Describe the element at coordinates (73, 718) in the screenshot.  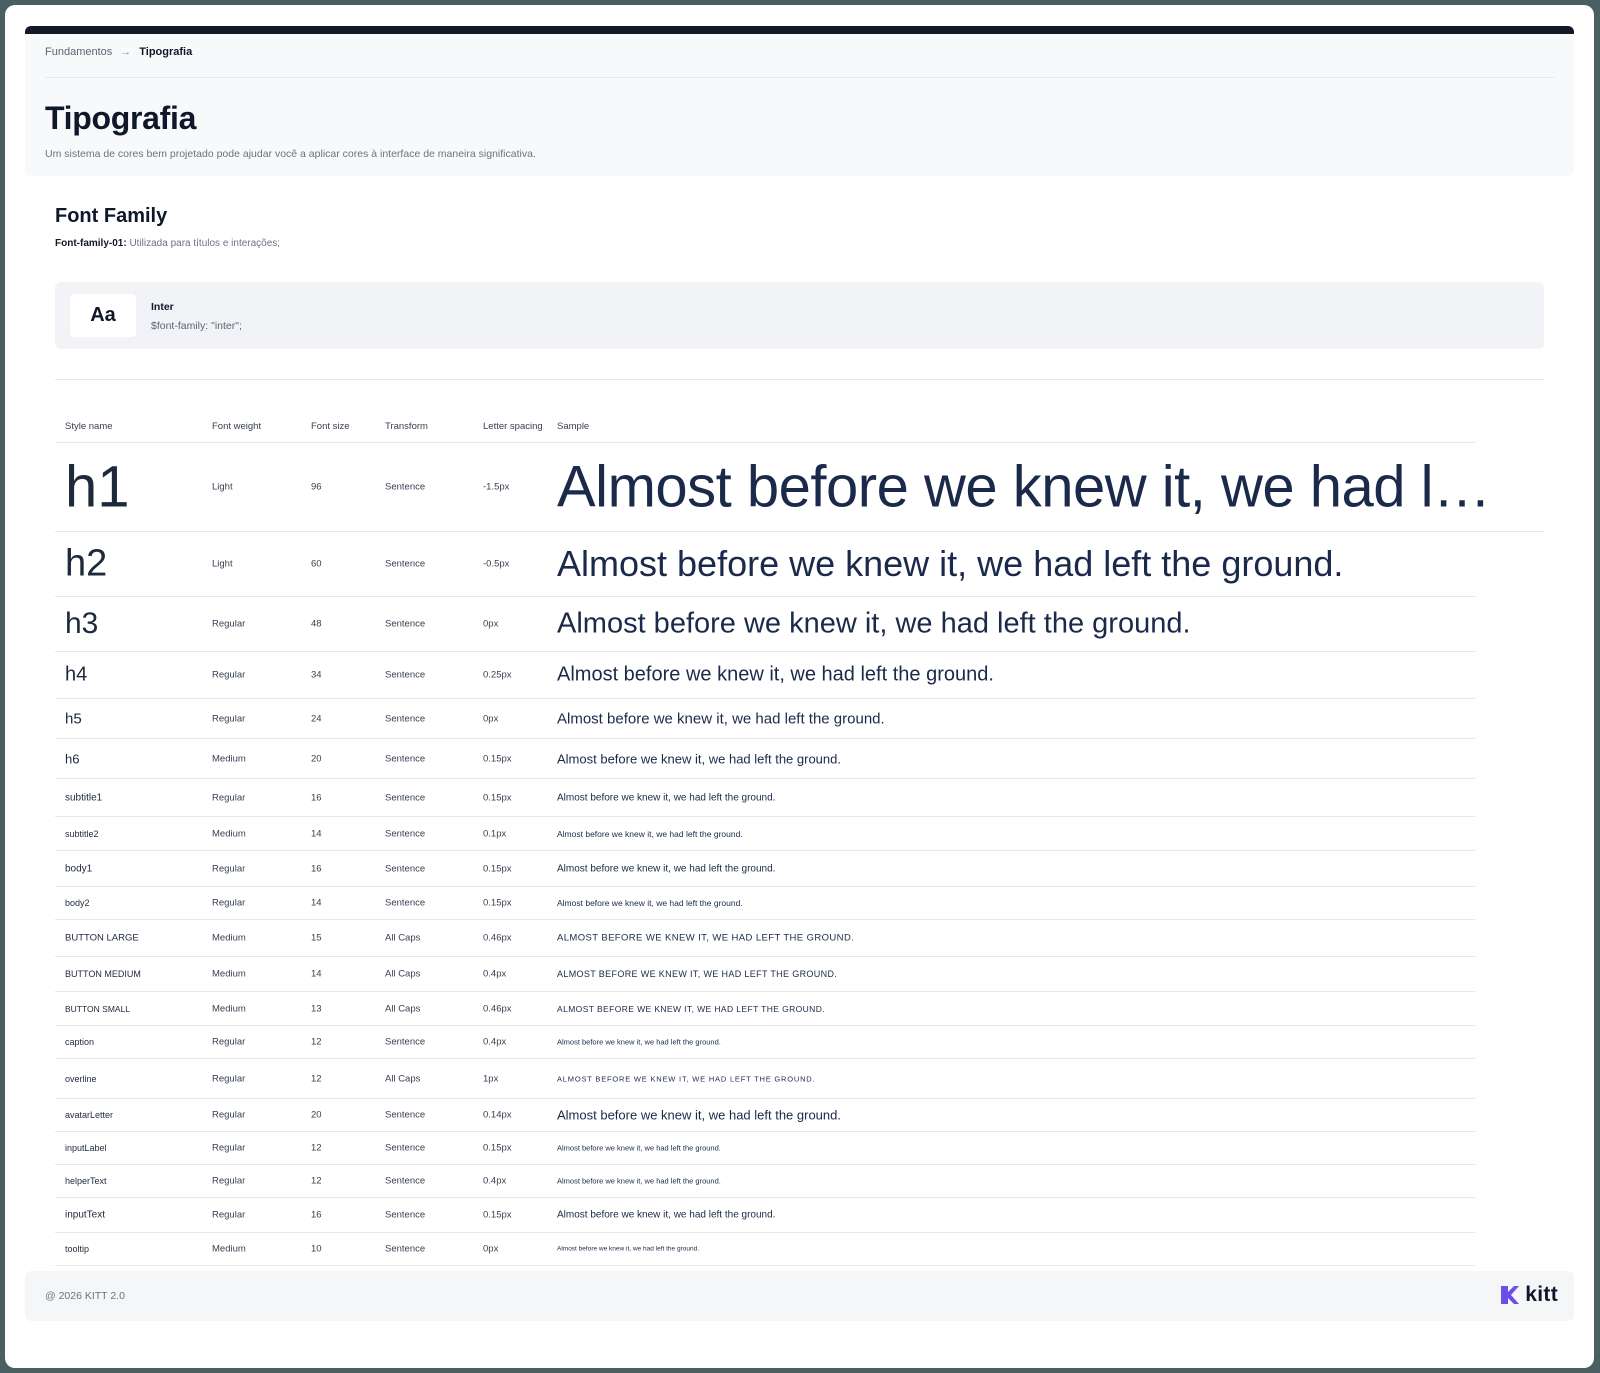
I see `style-name: h5` at that location.